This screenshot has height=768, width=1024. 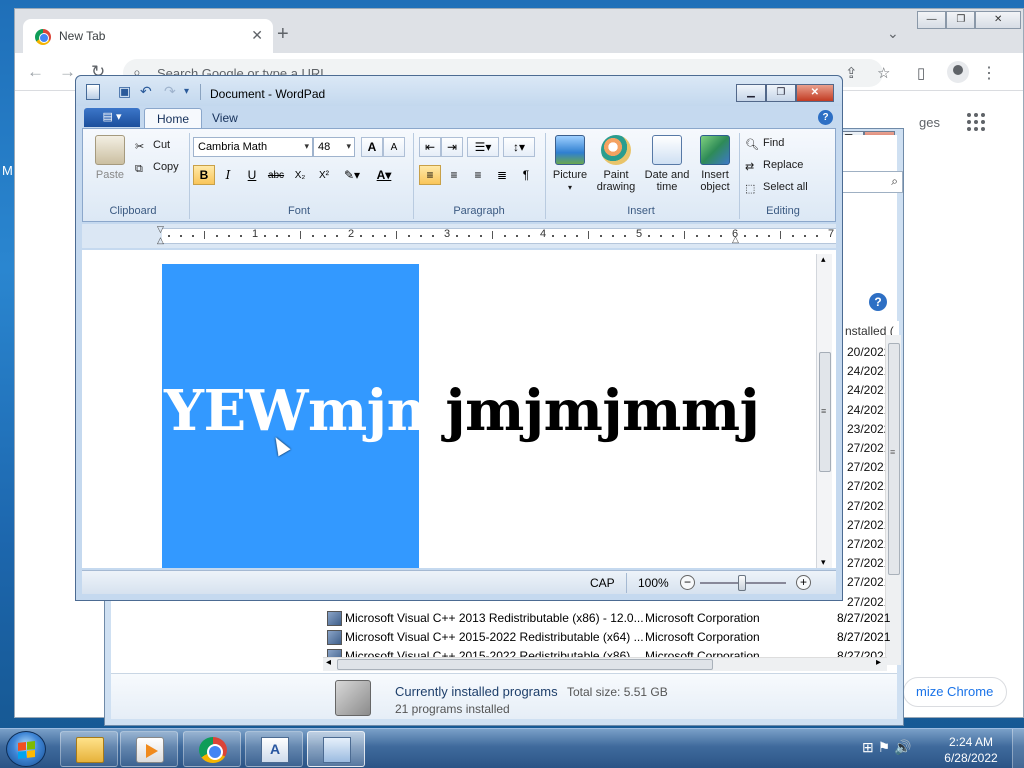 I want to click on wordpad-menu-button: ▤ ▾, so click(x=112, y=117).